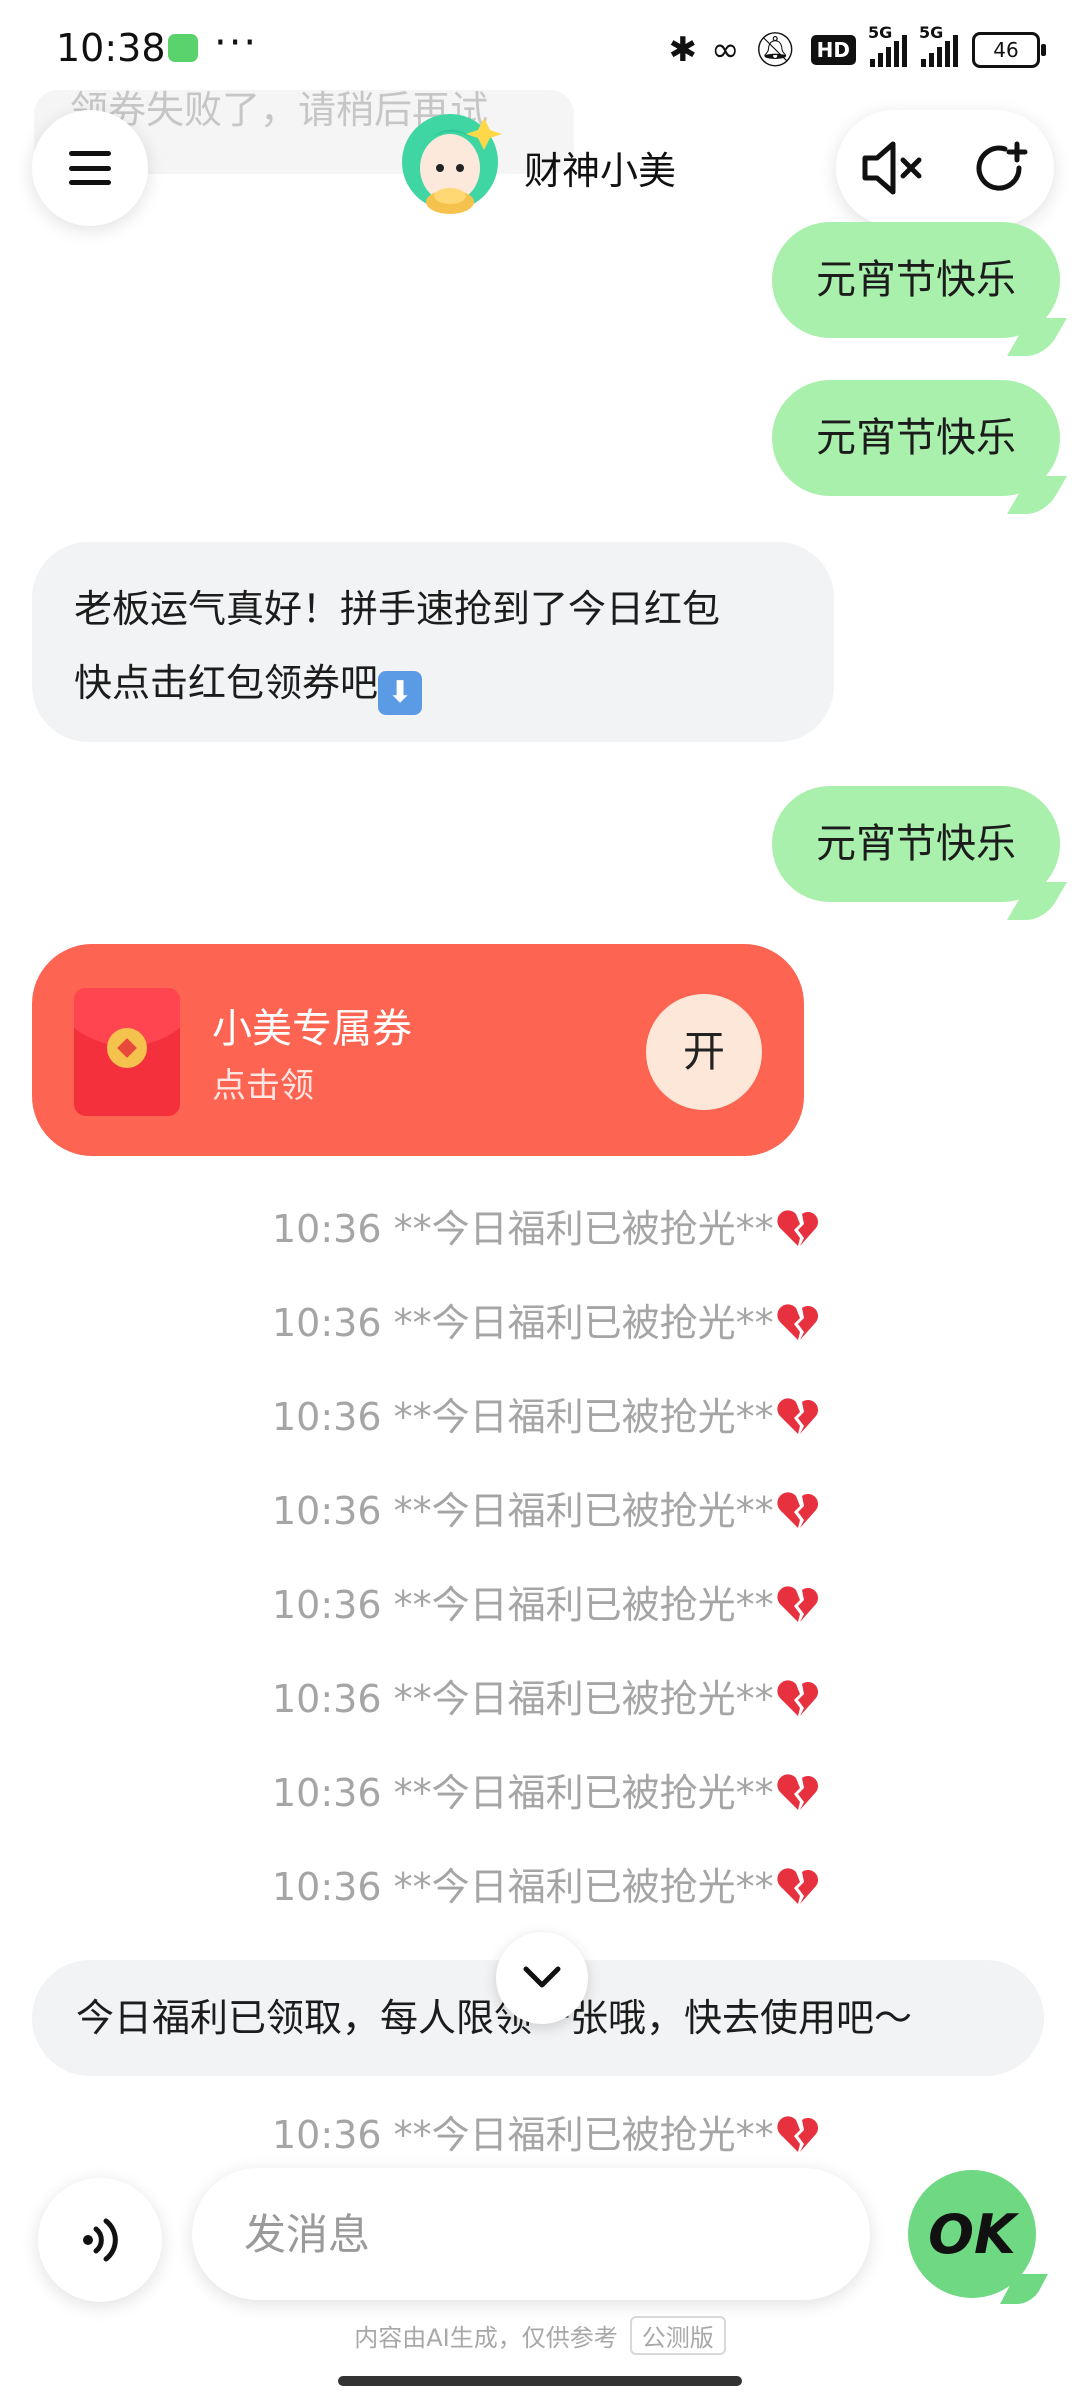 The height and width of the screenshot is (2400, 1080). Describe the element at coordinates (486, 2338) in the screenshot. I see `ai-disclaimer-text: 内容由AI生成，仅供参考` at that location.